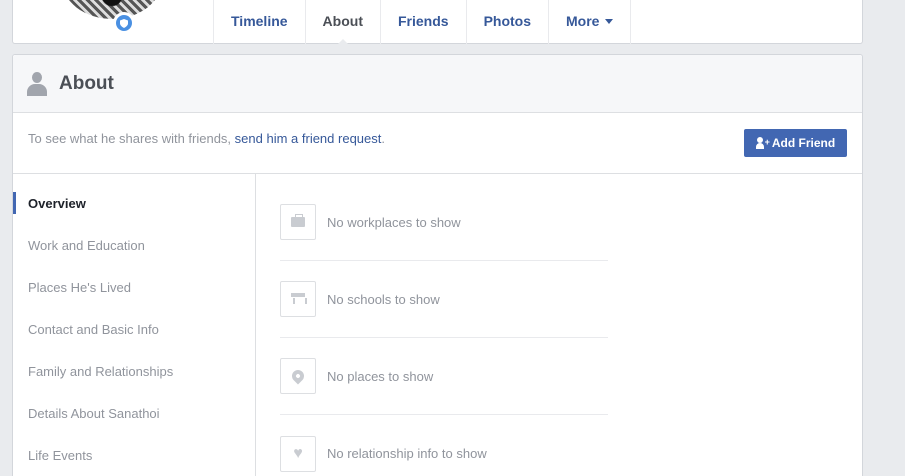 The height and width of the screenshot is (476, 905). I want to click on avatar-image, so click(112, 9).